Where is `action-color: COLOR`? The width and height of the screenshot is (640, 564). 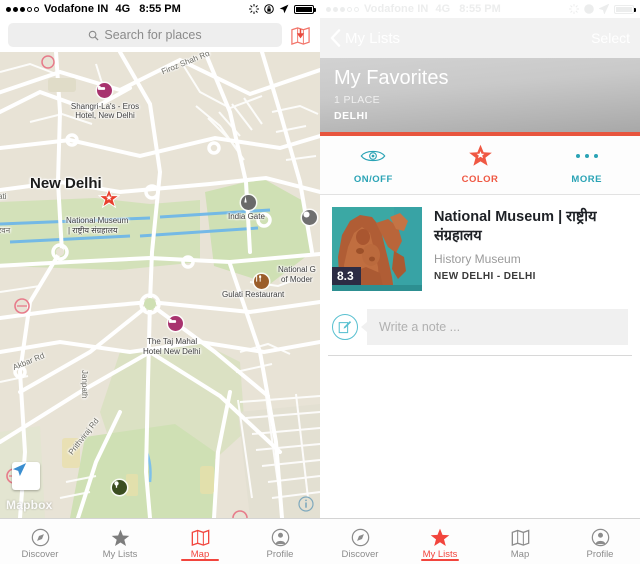 action-color: COLOR is located at coordinates (480, 164).